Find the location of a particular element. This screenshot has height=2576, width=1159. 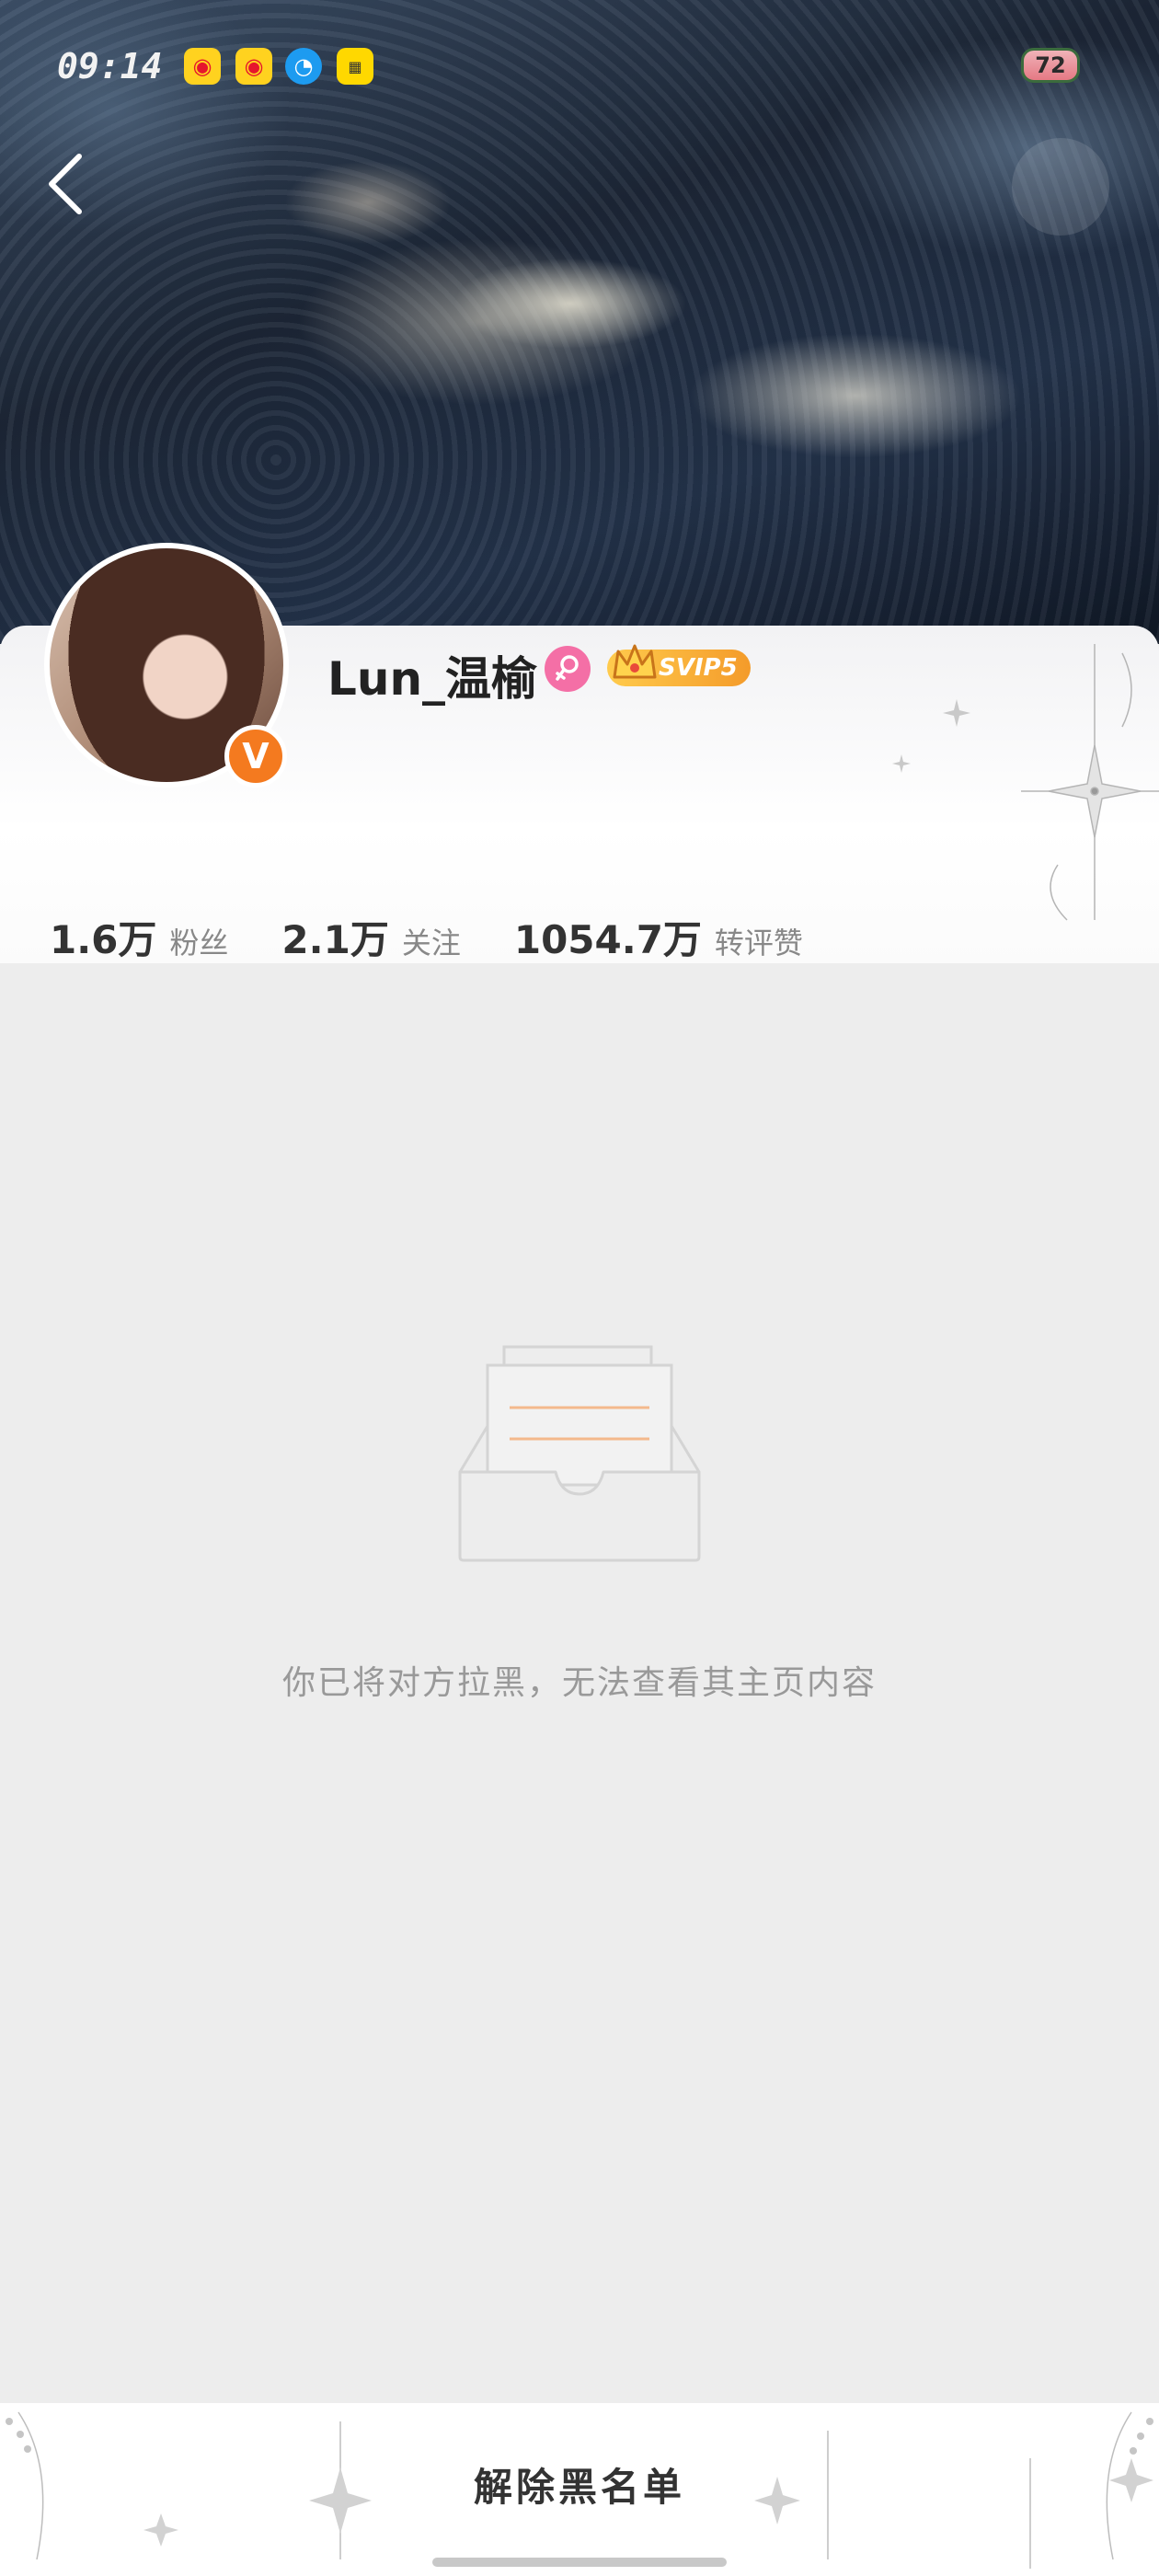

stat-value: 1054.7万 is located at coordinates (607, 939).